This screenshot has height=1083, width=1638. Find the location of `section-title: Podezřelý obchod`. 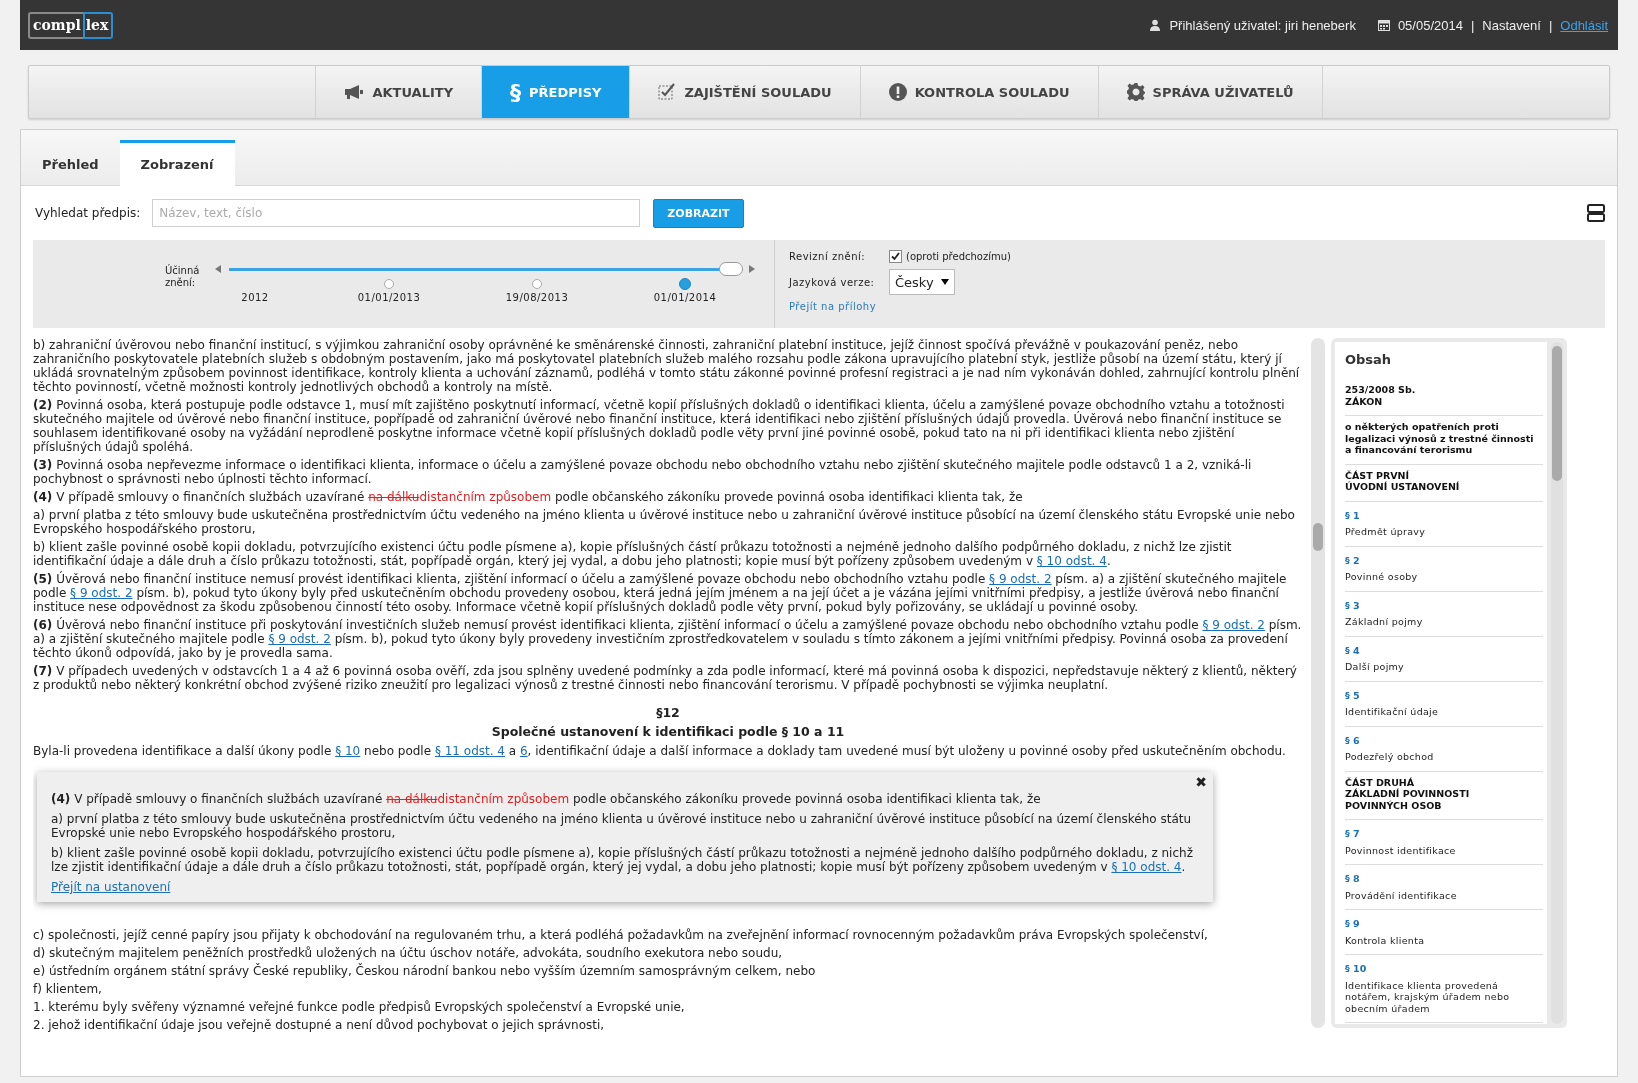

section-title: Podezřelý obchod is located at coordinates (1390, 757).